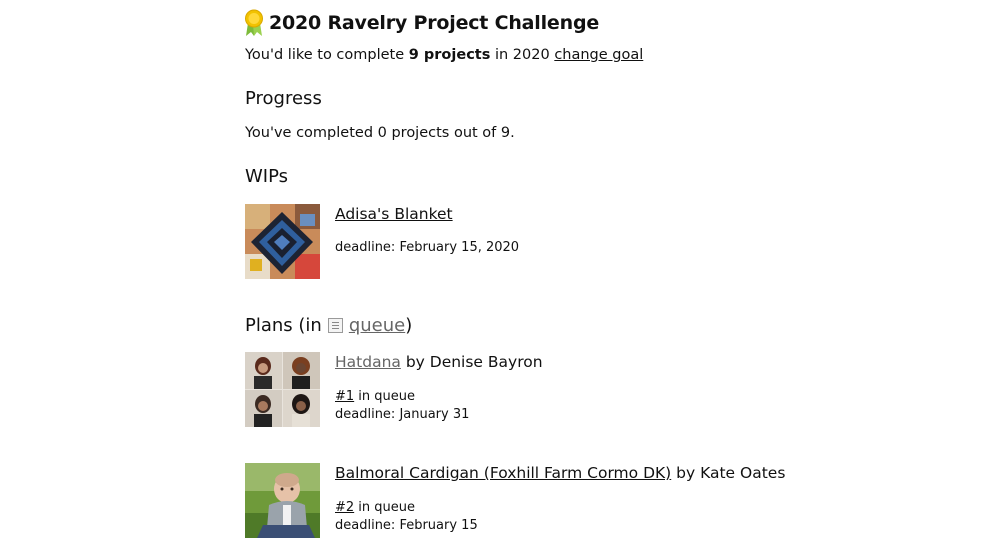 Image resolution: width=1000 pixels, height=550 pixels. Describe the element at coordinates (335, 325) in the screenshot. I see `queue-list-icon` at that location.